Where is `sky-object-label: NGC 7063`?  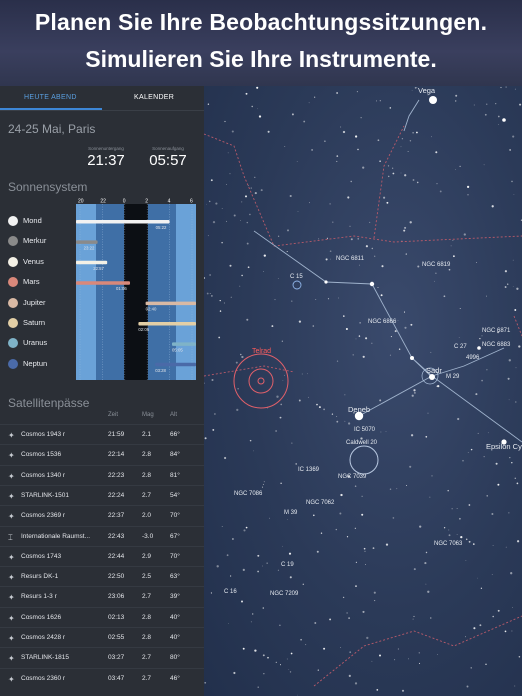
sky-object-label: NGC 7063 is located at coordinates (448, 544).